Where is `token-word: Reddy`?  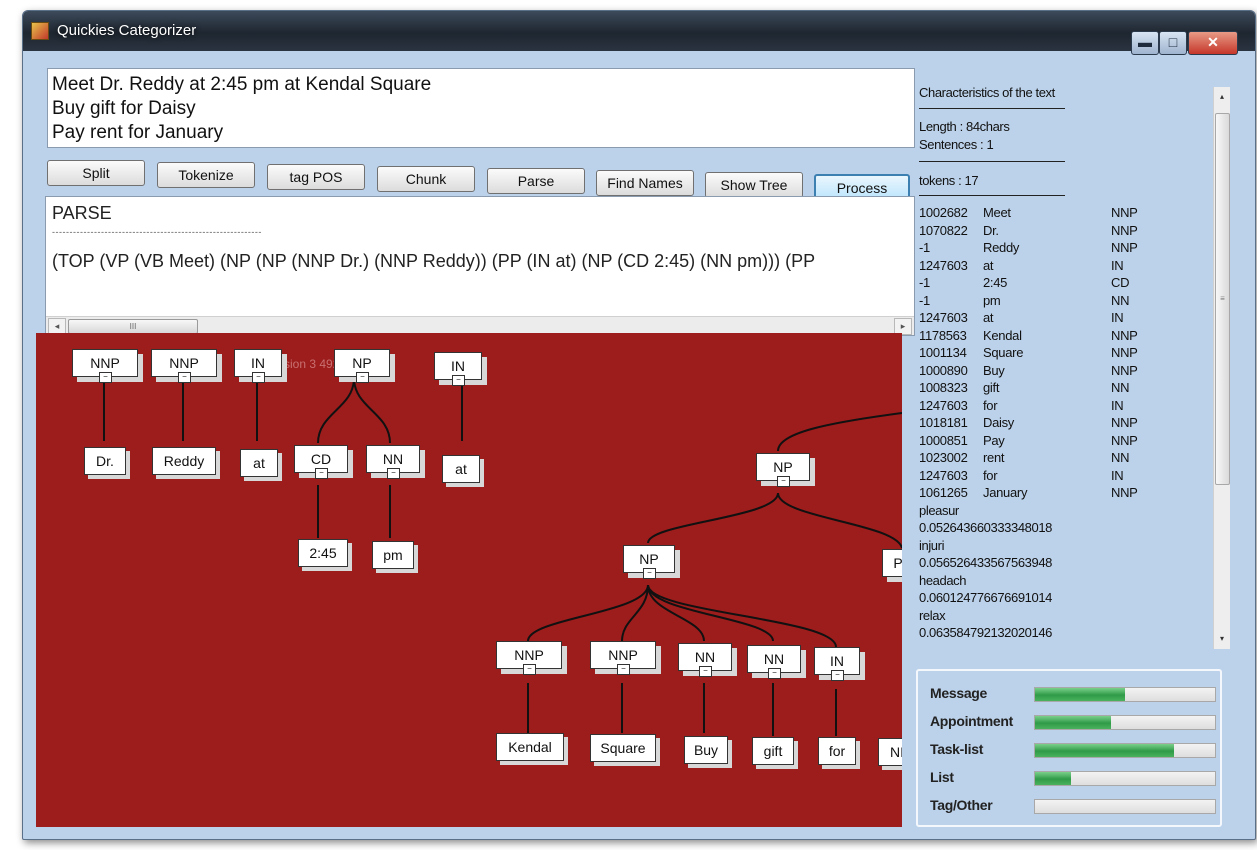
token-word: Reddy is located at coordinates (1001, 247).